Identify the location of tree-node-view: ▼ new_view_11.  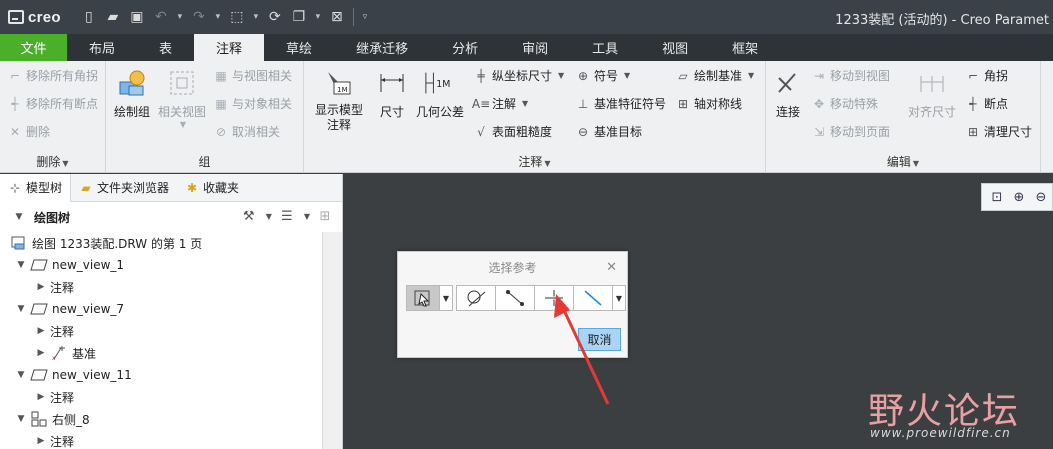
(161, 375).